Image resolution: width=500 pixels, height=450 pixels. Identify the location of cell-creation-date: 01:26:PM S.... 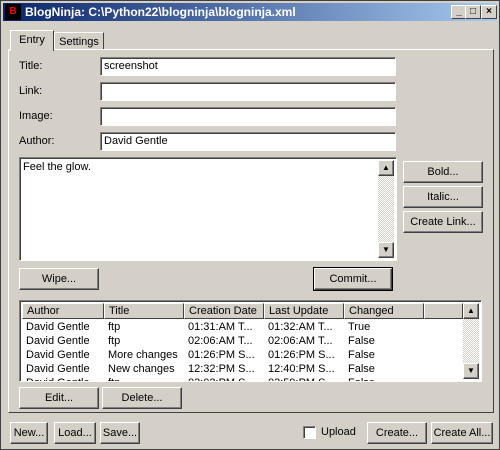
(221, 355).